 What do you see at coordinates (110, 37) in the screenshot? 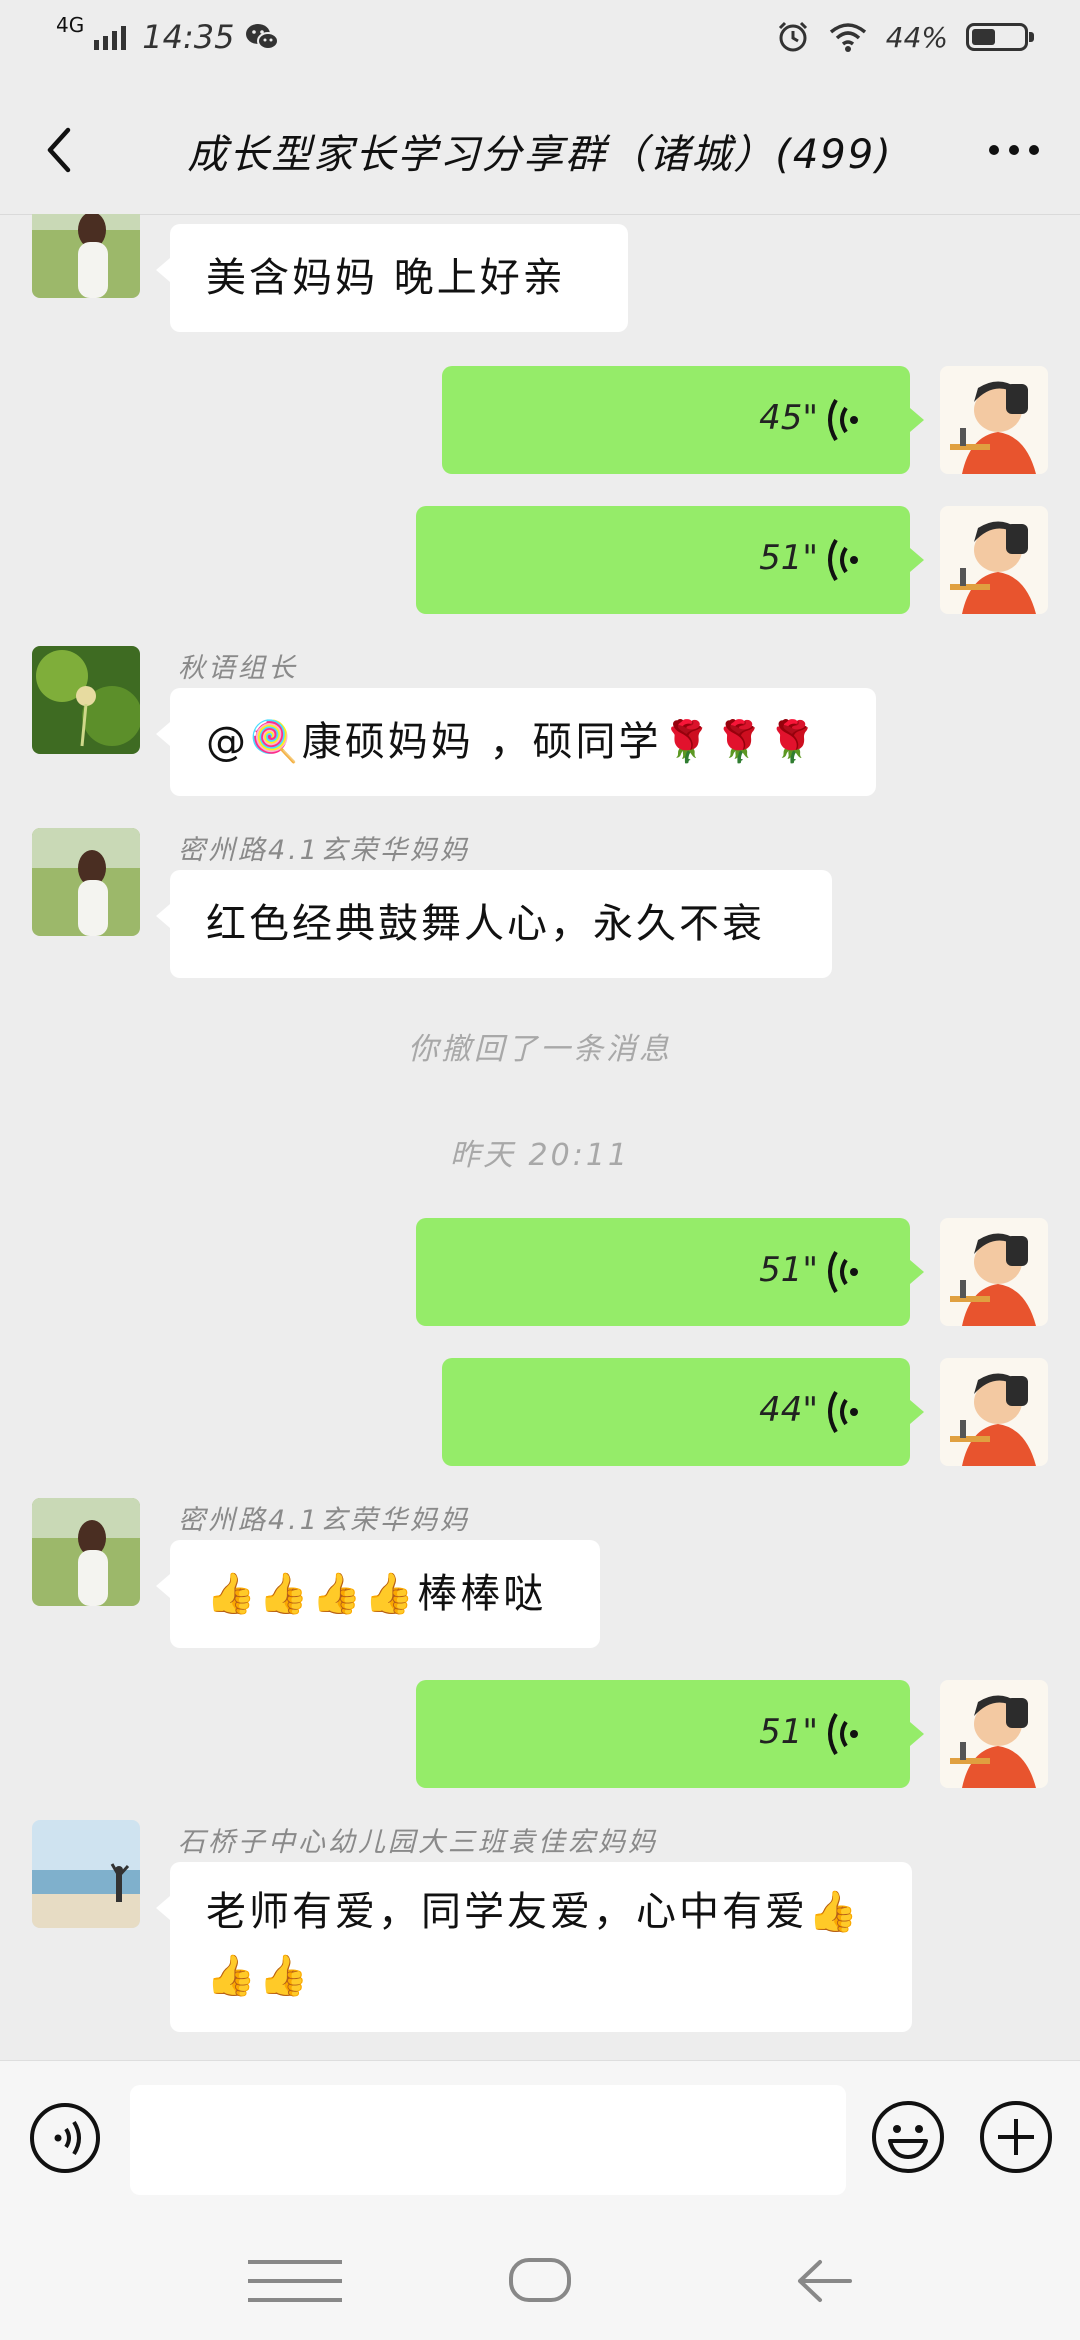
I see `signal-icon` at bounding box center [110, 37].